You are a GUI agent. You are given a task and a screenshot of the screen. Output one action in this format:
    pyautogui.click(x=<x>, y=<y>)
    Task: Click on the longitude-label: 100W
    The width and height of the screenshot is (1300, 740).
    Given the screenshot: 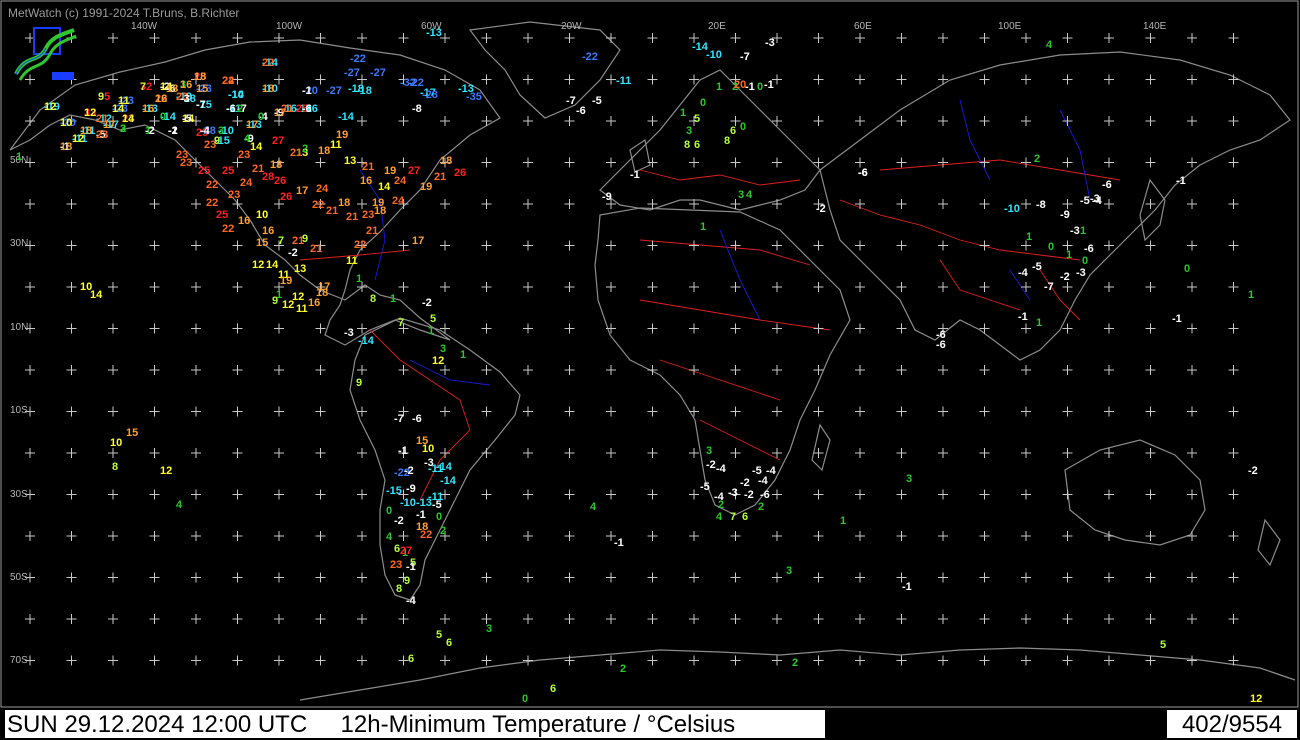 What is the action you would take?
    pyautogui.click(x=289, y=26)
    